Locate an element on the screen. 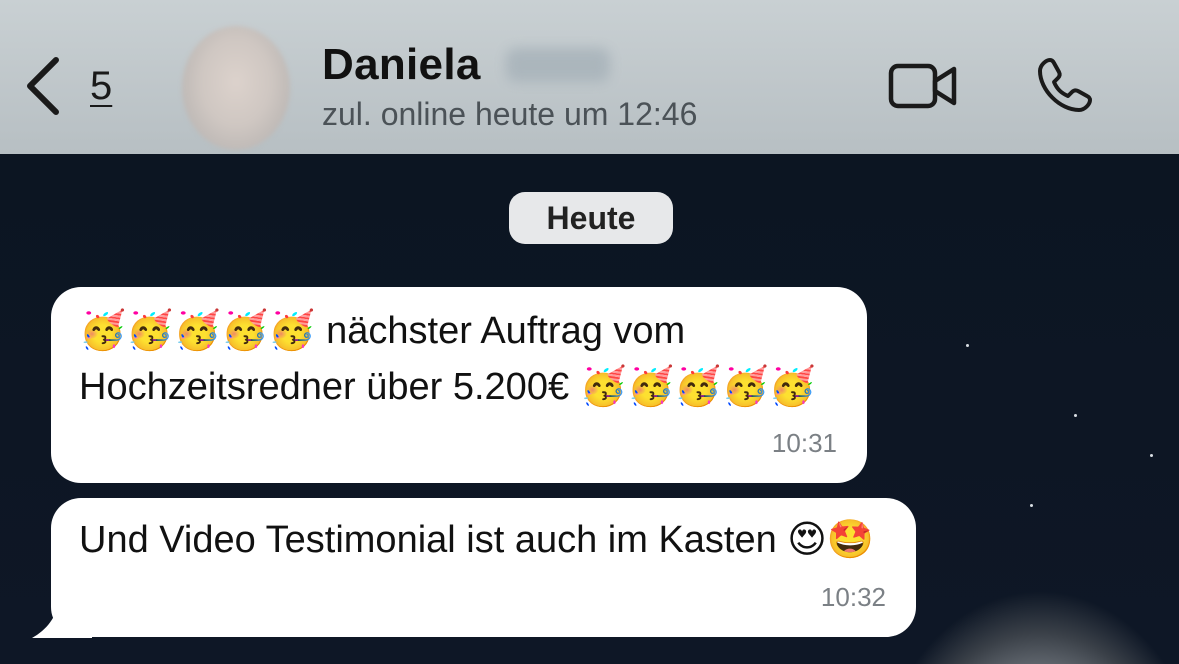  last-seen-status: zul. online heute um 12:46 is located at coordinates (510, 114).